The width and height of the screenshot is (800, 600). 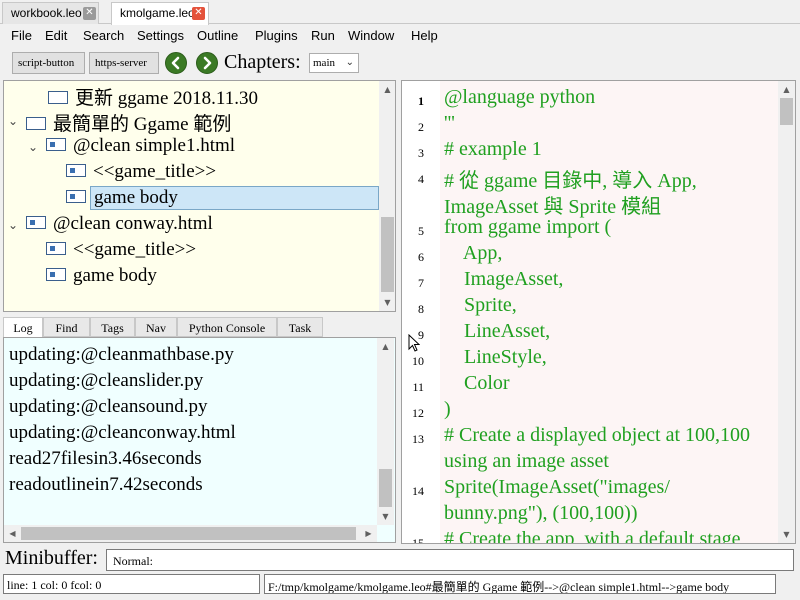 What do you see at coordinates (387, 196) in the screenshot?
I see `outline-scrollbar: ▲ ▼` at bounding box center [387, 196].